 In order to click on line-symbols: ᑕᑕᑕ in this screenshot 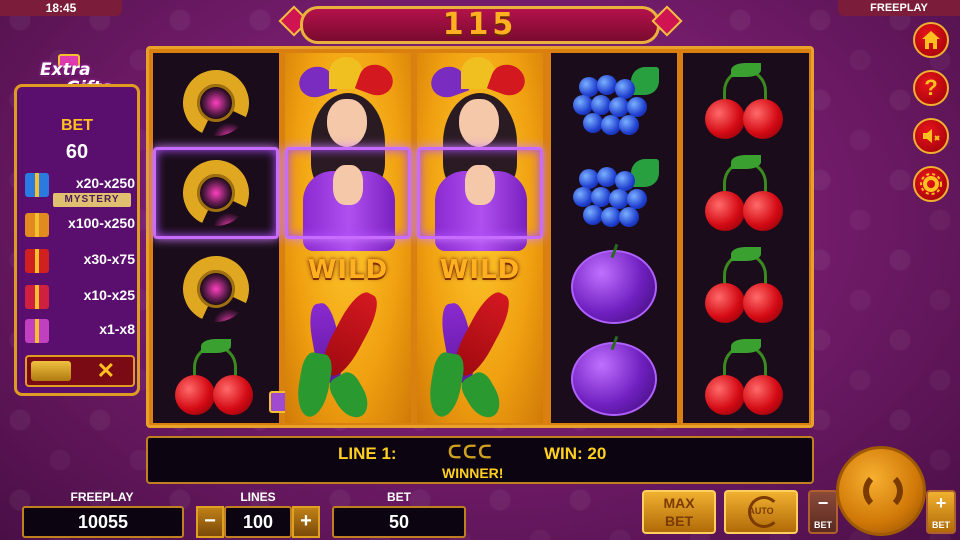, I will do `click(471, 452)`.